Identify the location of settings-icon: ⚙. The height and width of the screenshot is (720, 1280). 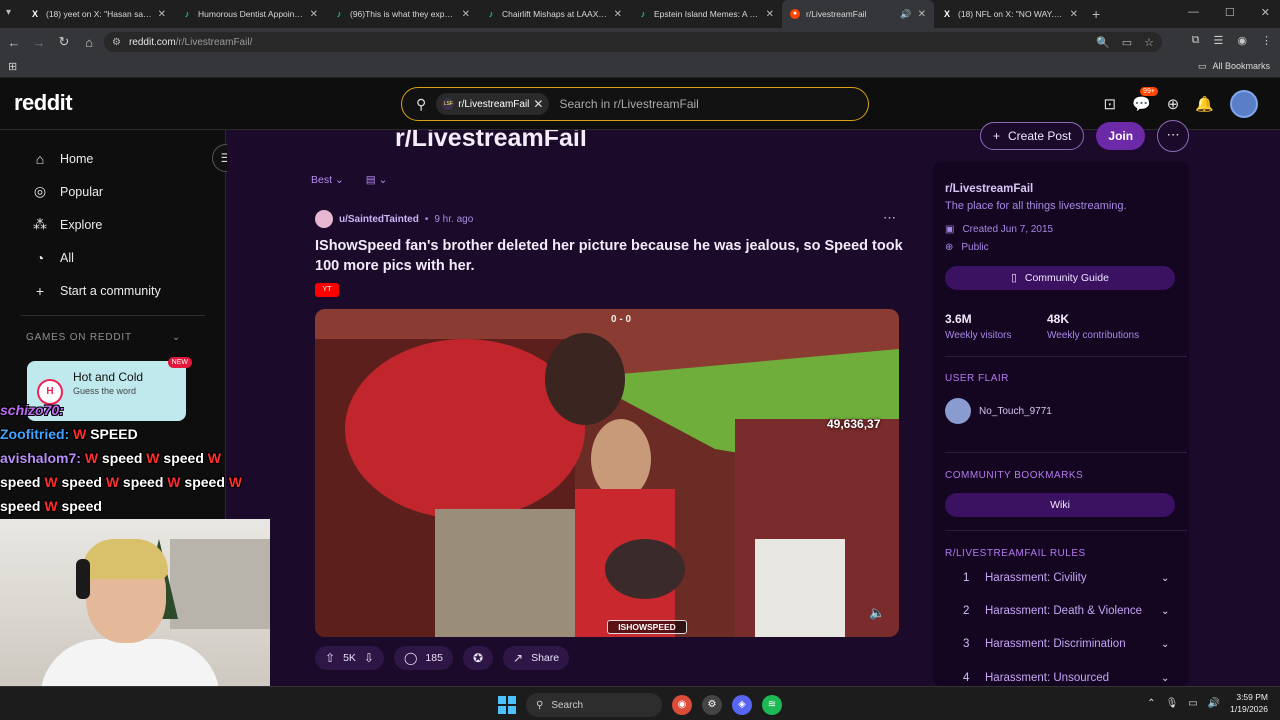
(712, 705).